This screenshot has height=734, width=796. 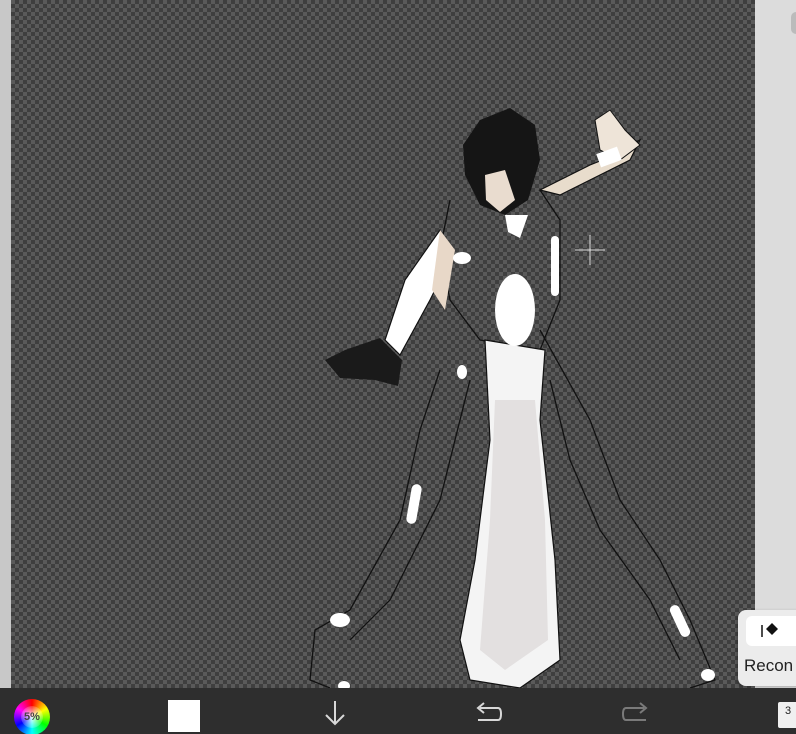 I want to click on right-panel, so click(x=775, y=344).